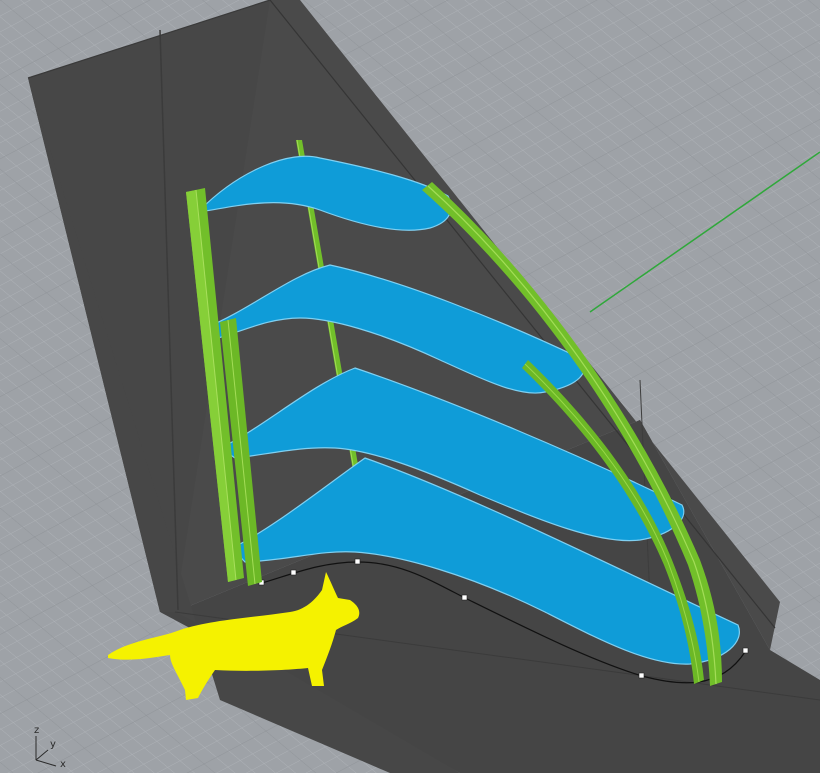 The height and width of the screenshot is (773, 820). What do you see at coordinates (37, 730) in the screenshot?
I see `axis-label-z: z` at bounding box center [37, 730].